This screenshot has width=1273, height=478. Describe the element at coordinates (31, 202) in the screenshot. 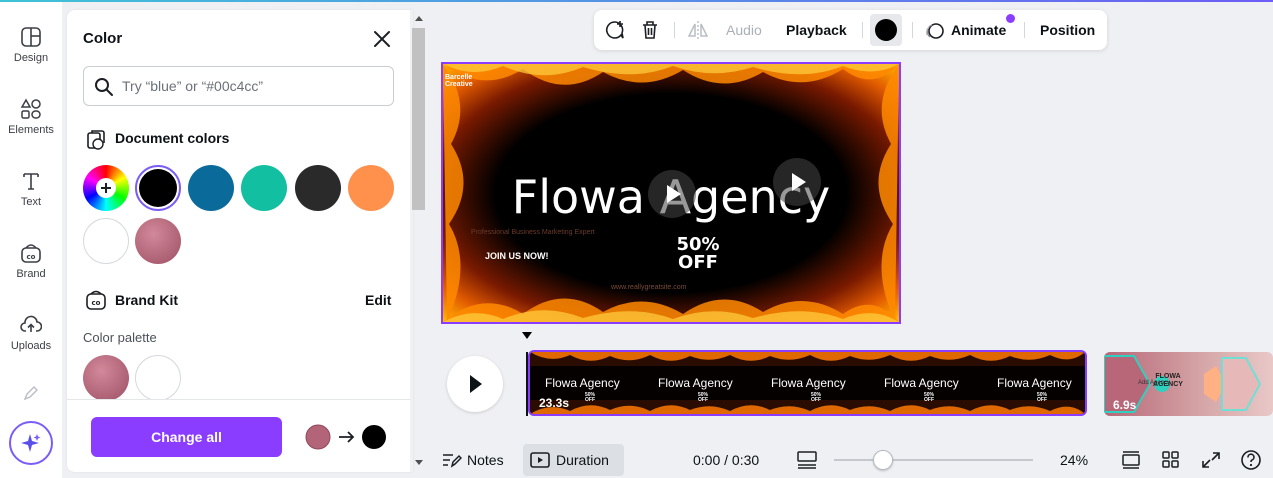

I see `sidebar-item-label: Text` at that location.